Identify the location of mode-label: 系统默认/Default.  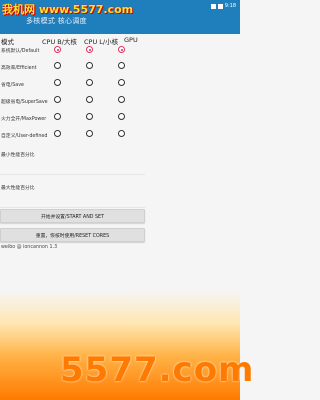
(20, 51).